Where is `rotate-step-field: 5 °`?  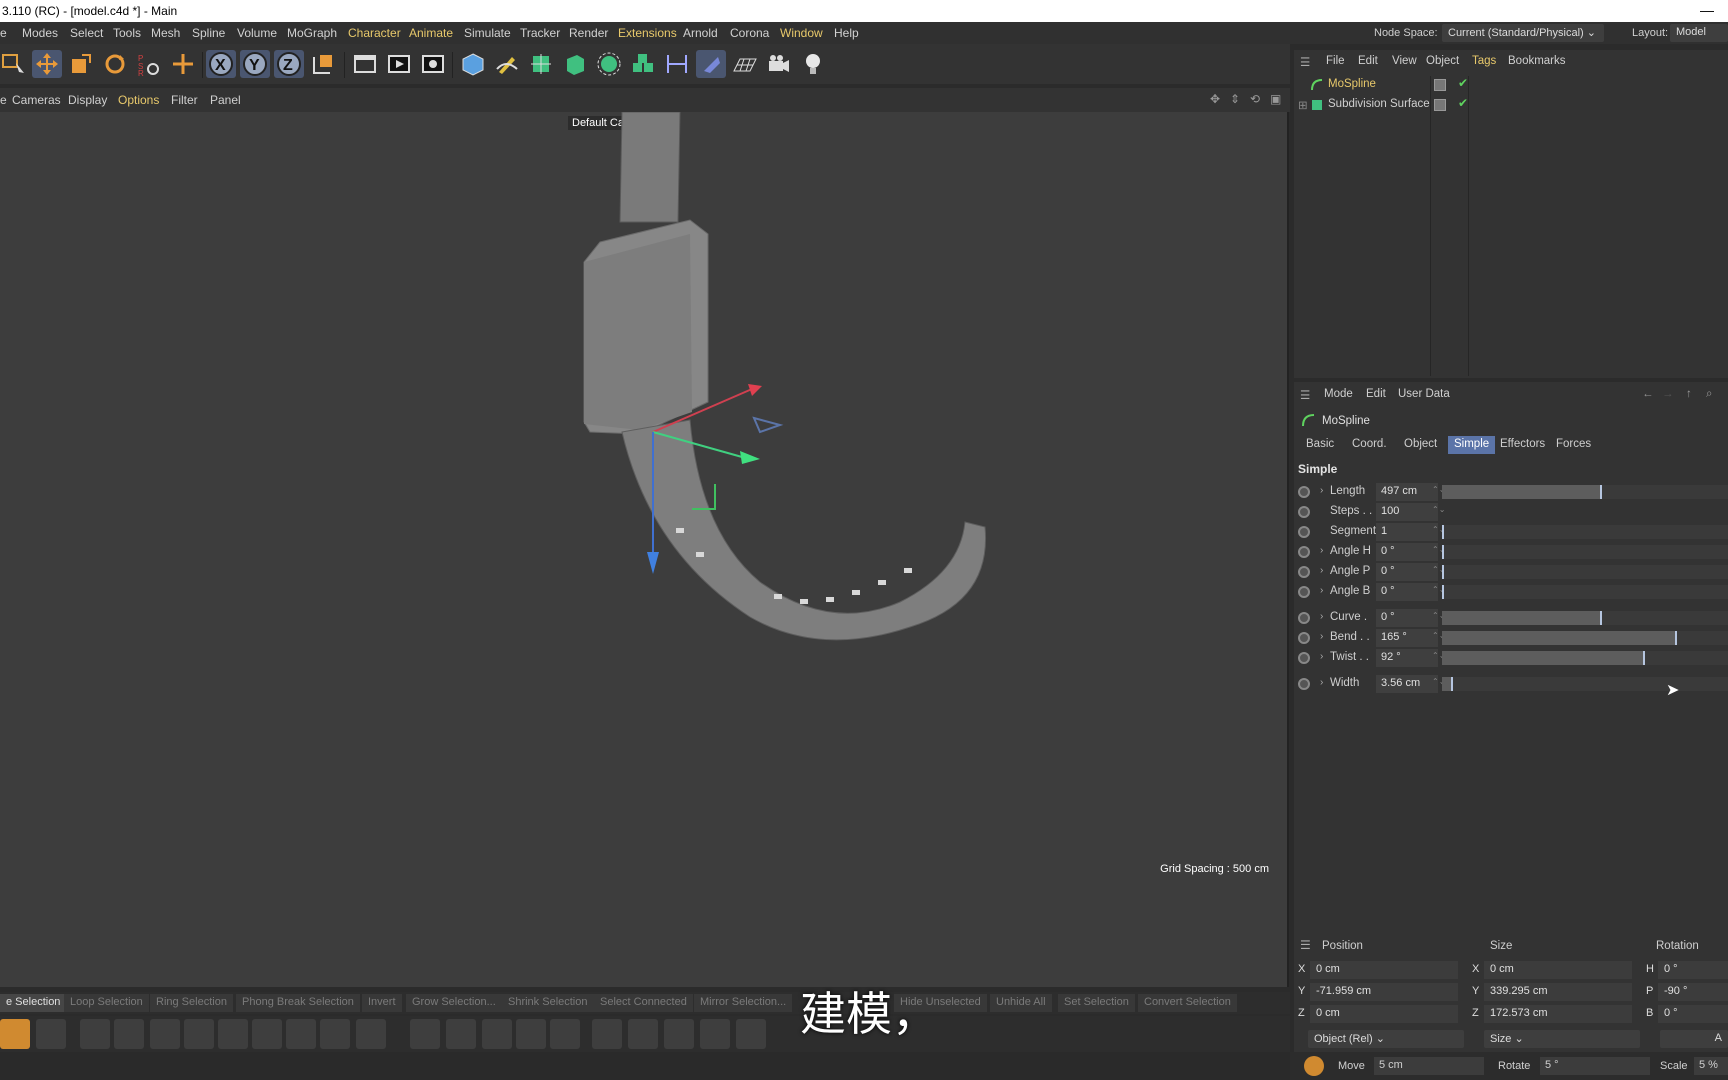 rotate-step-field: 5 ° is located at coordinates (1595, 1066).